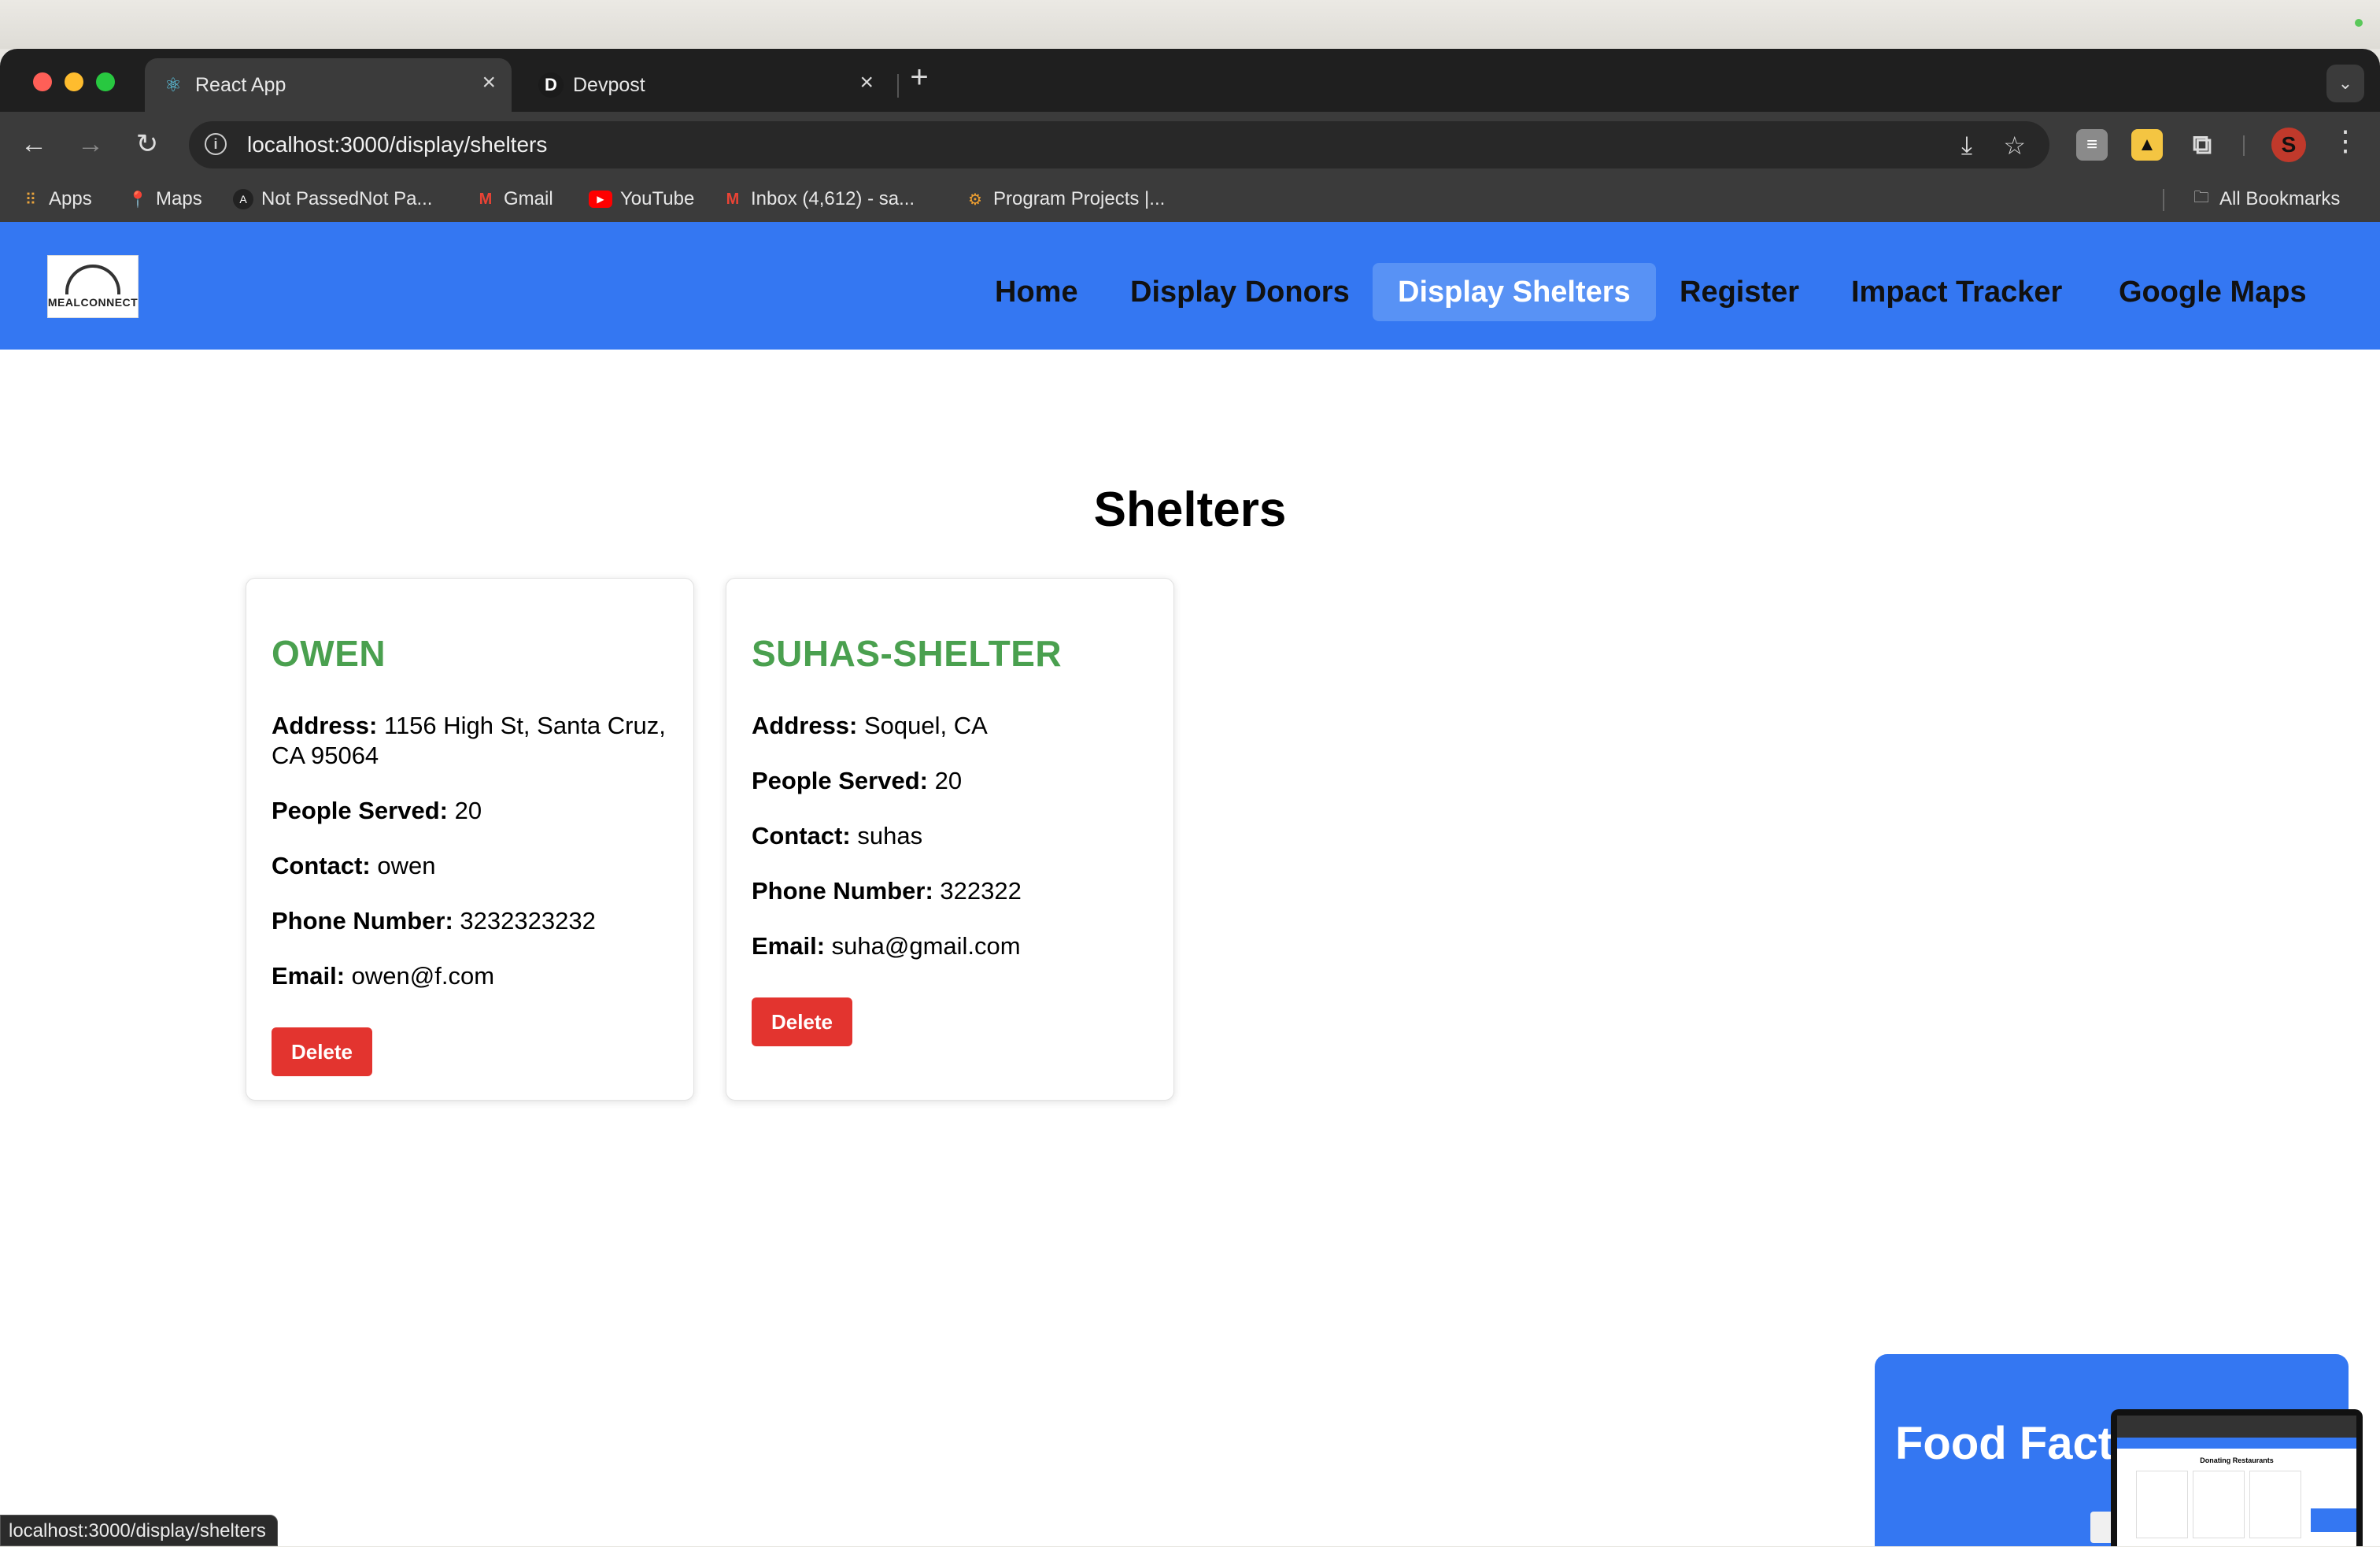 This screenshot has width=2380, height=1547. Describe the element at coordinates (2004, 1443) in the screenshot. I see `food-fact-title: Food Fact` at that location.